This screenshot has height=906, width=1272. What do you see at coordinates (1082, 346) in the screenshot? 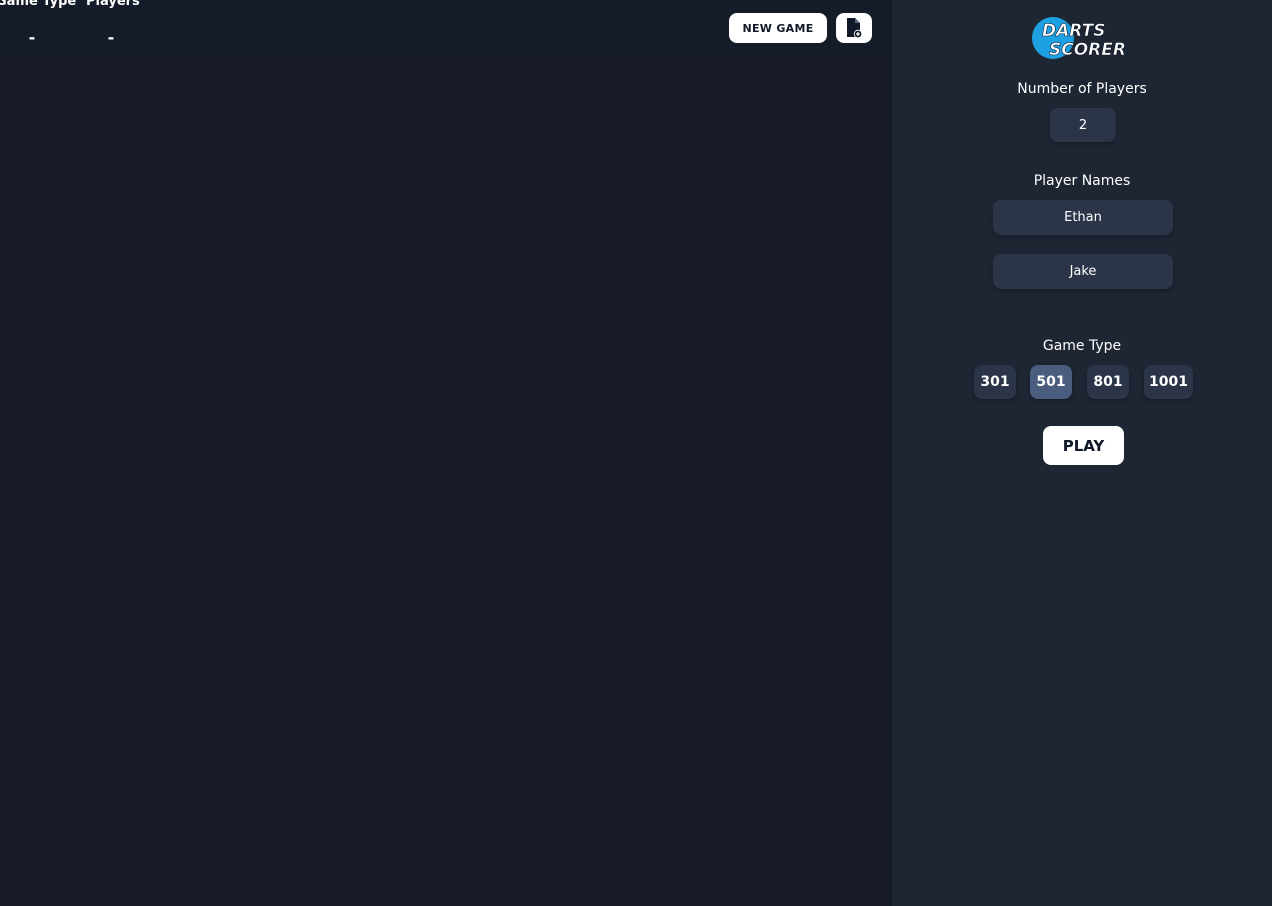
I see `game-type-label: Game Type` at bounding box center [1082, 346].